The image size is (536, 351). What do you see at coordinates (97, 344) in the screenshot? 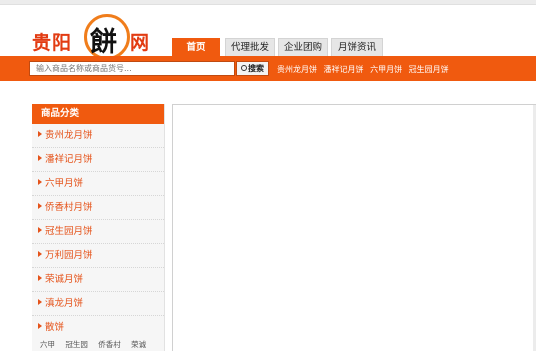
I see `subcategory-links: 六甲 冠生园 侨香村 荣诚` at bounding box center [97, 344].